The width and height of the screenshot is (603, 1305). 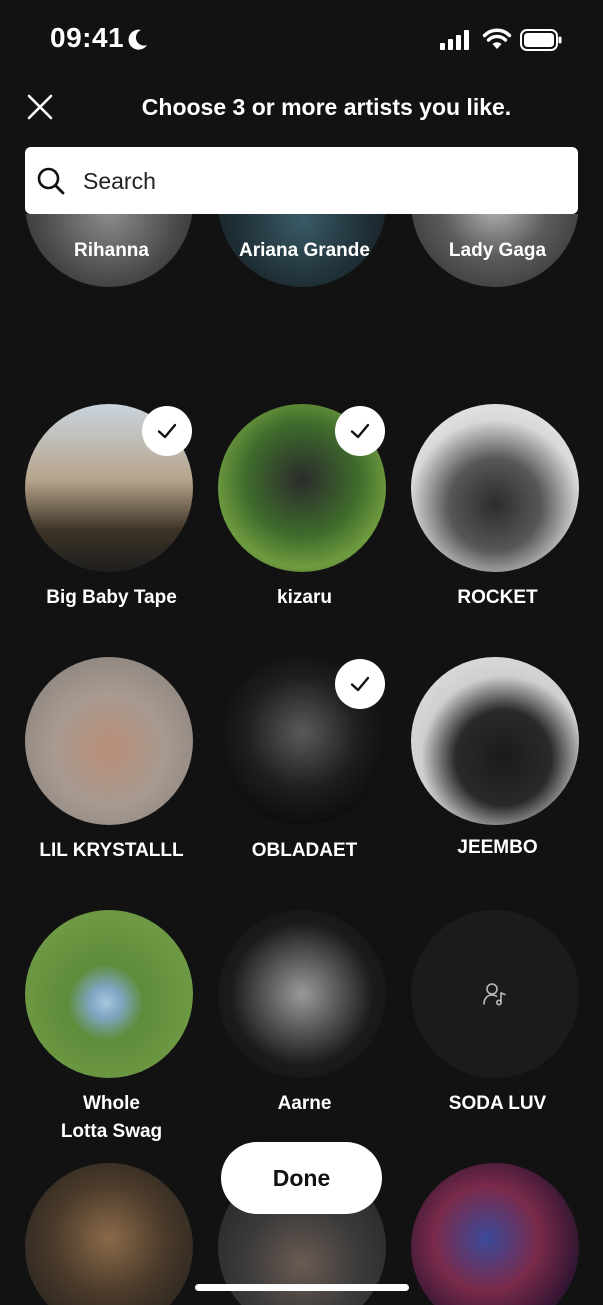 What do you see at coordinates (497, 1103) in the screenshot?
I see `artist-name: SODA LUV` at bounding box center [497, 1103].